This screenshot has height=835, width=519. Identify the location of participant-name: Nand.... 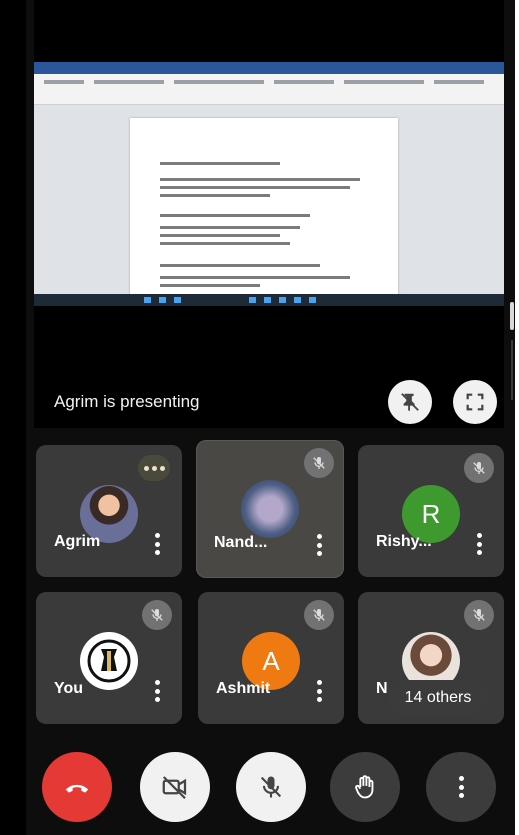
(241, 542).